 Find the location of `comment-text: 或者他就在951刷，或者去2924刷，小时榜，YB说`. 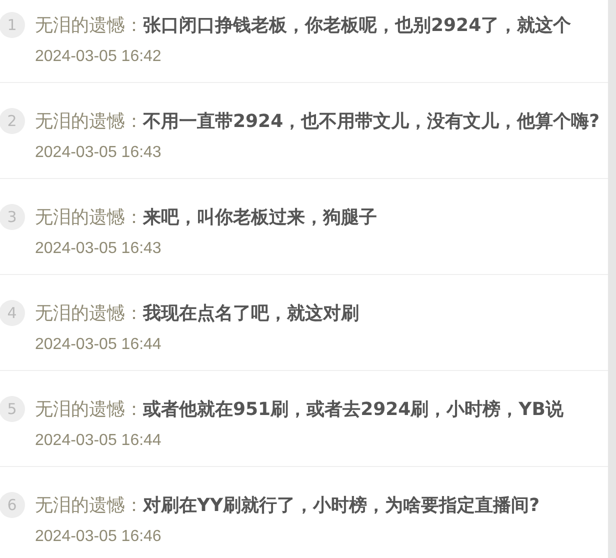

comment-text: 或者他就在951刷，或者去2924刷，小时榜，YB说 is located at coordinates (353, 409).